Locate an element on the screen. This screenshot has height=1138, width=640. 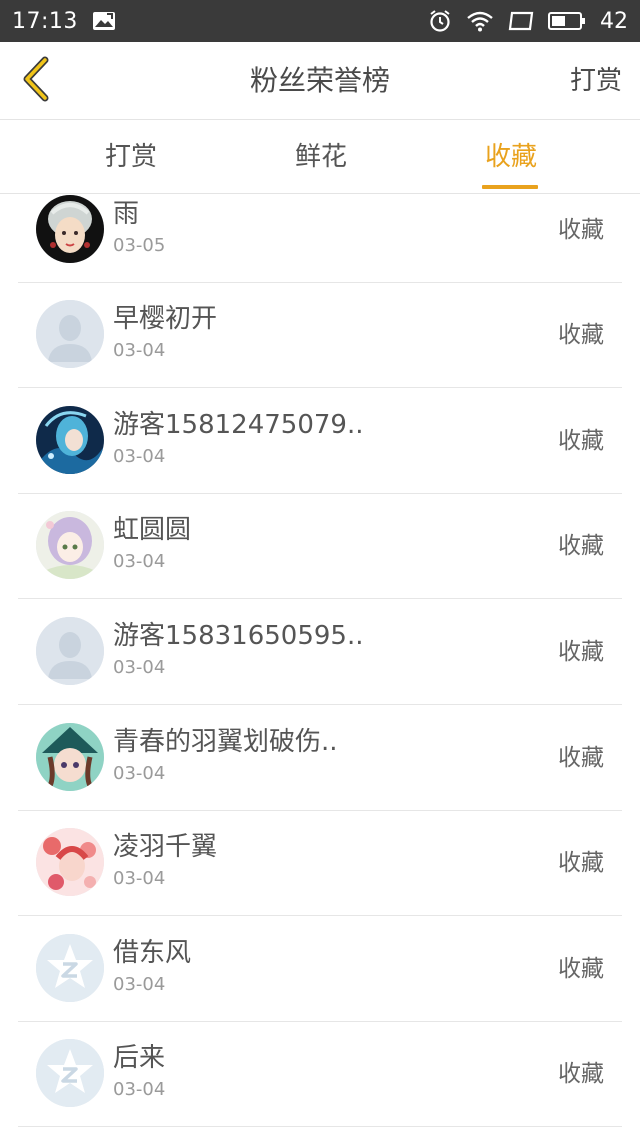
screen-icon is located at coordinates (521, 21).